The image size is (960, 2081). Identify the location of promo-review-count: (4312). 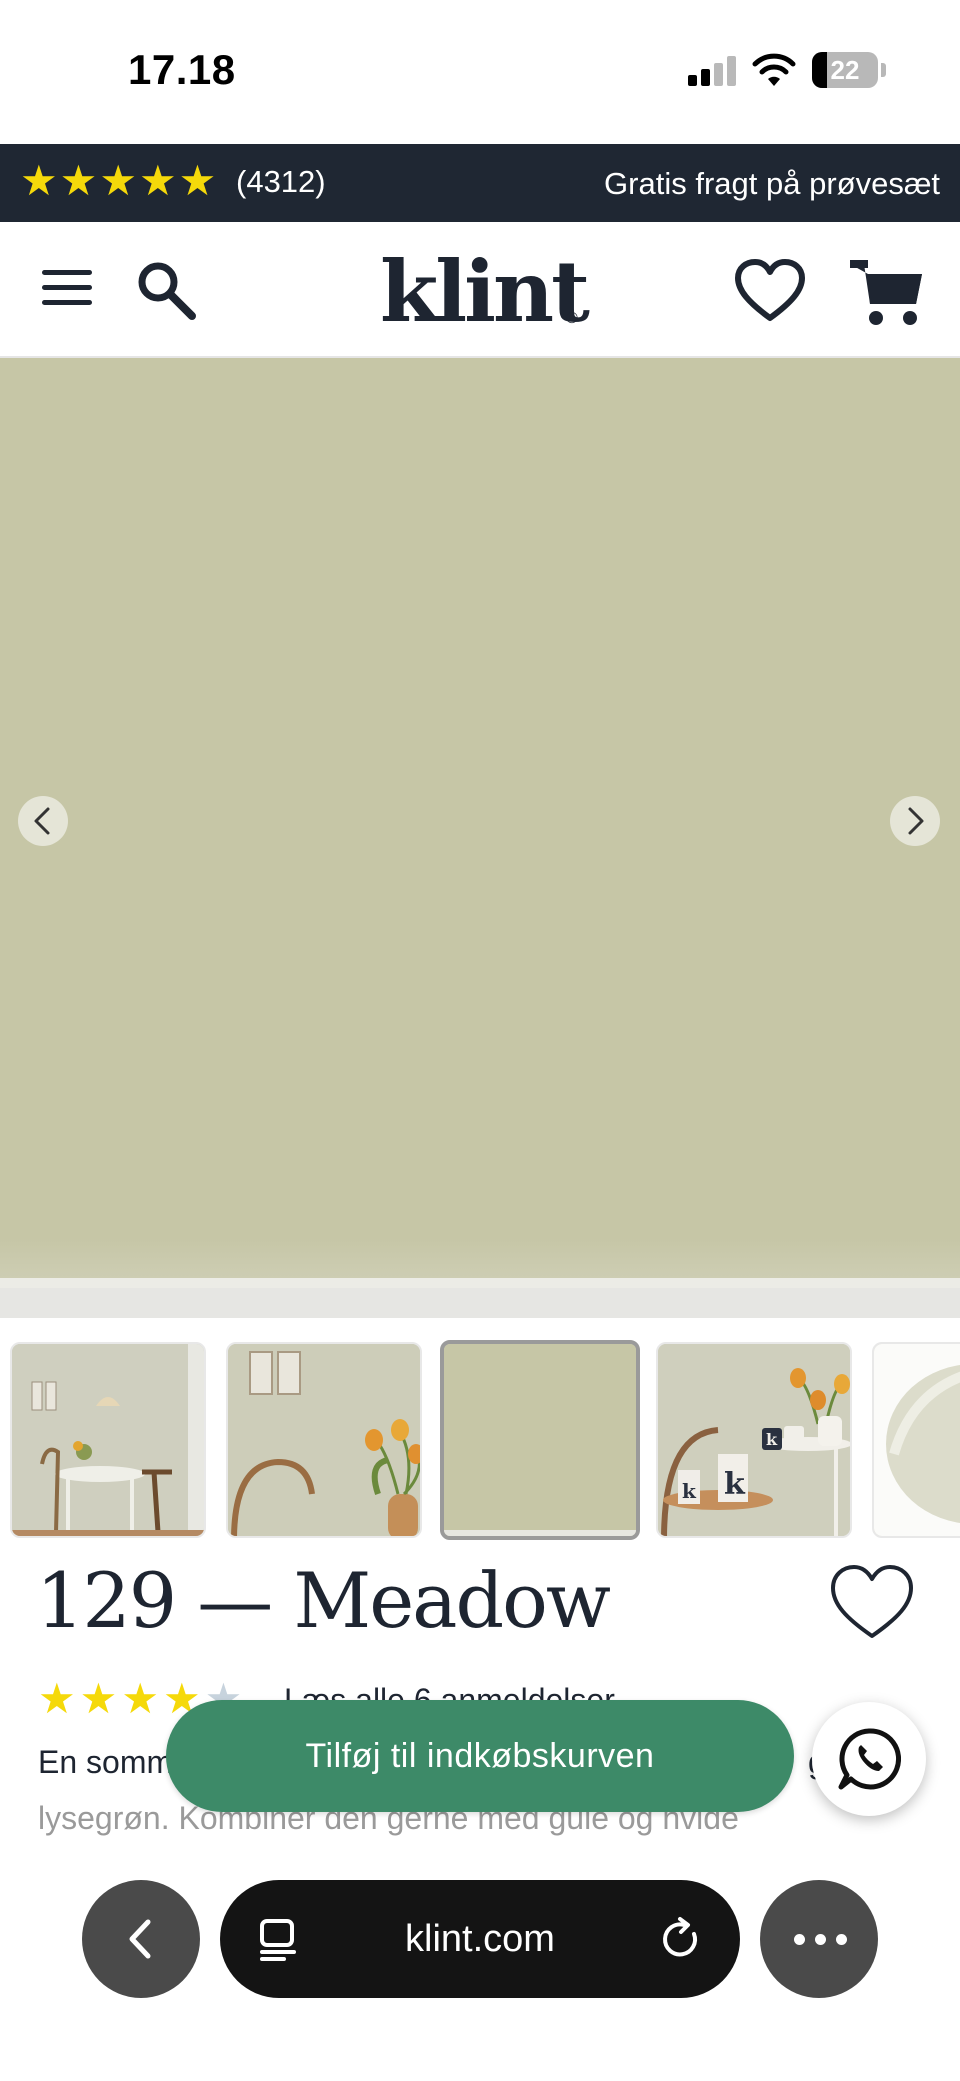
(281, 182).